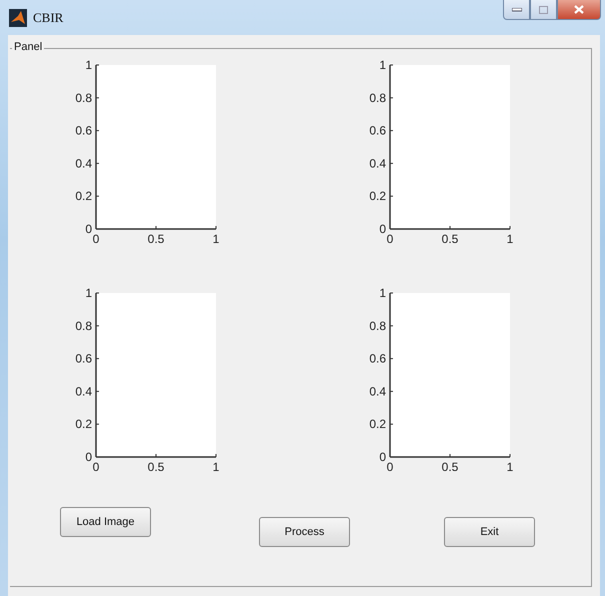 This screenshot has width=605, height=596. Describe the element at coordinates (105, 522) in the screenshot. I see `action-button: Load Image` at that location.